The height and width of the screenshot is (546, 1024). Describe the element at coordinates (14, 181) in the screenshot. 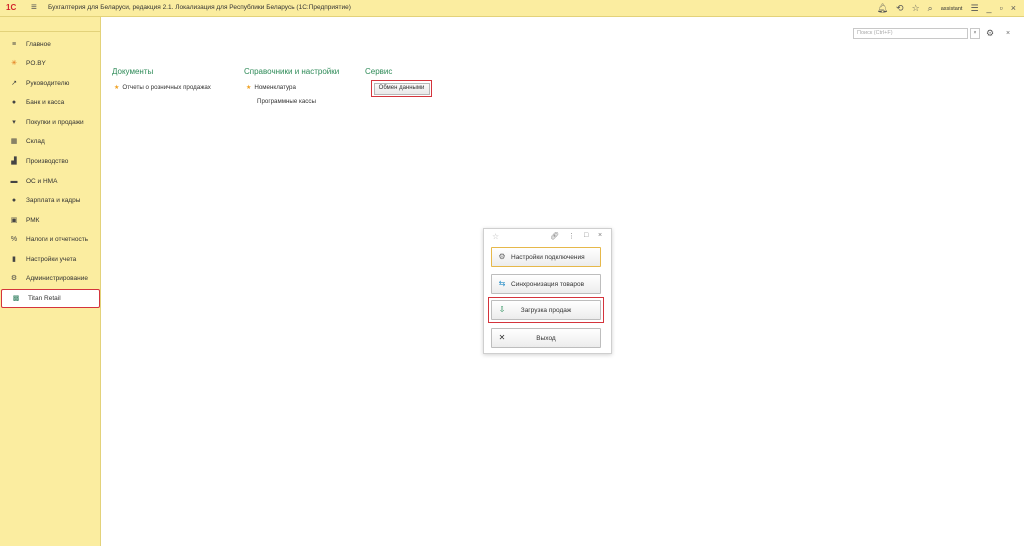

I see `truck-icon: ▬` at that location.